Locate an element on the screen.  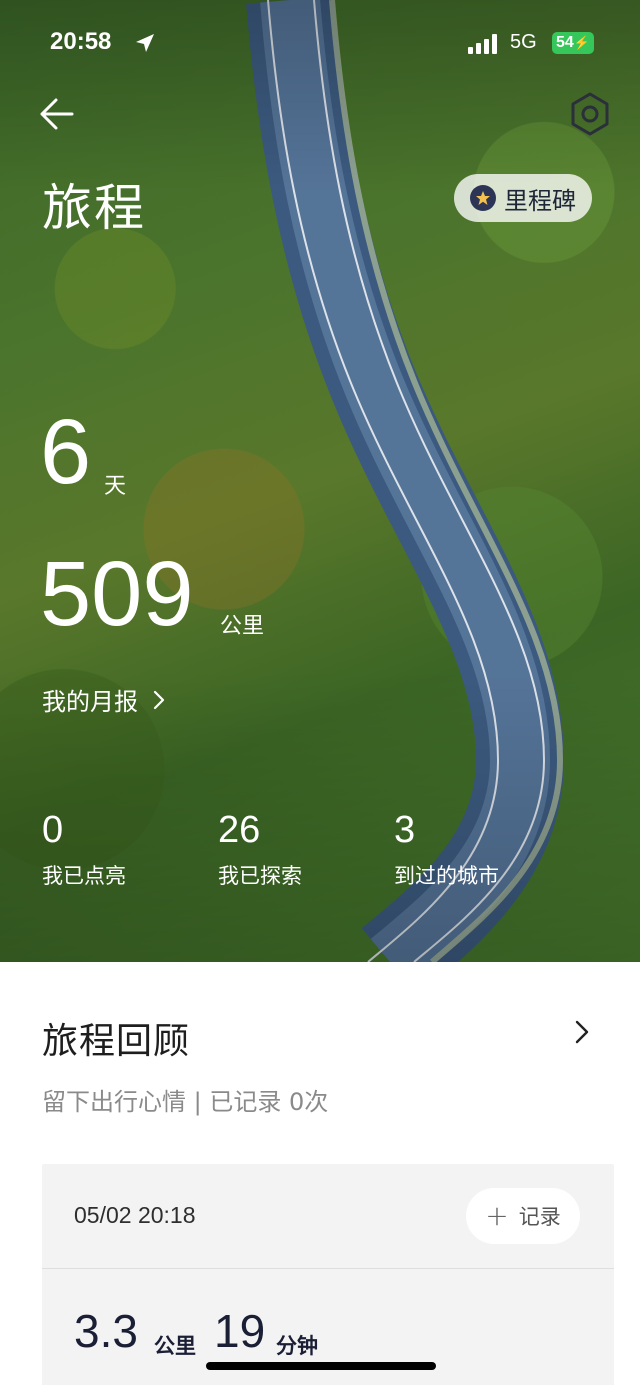
trip-duration-unit: 分钟 is located at coordinates (297, 1346).